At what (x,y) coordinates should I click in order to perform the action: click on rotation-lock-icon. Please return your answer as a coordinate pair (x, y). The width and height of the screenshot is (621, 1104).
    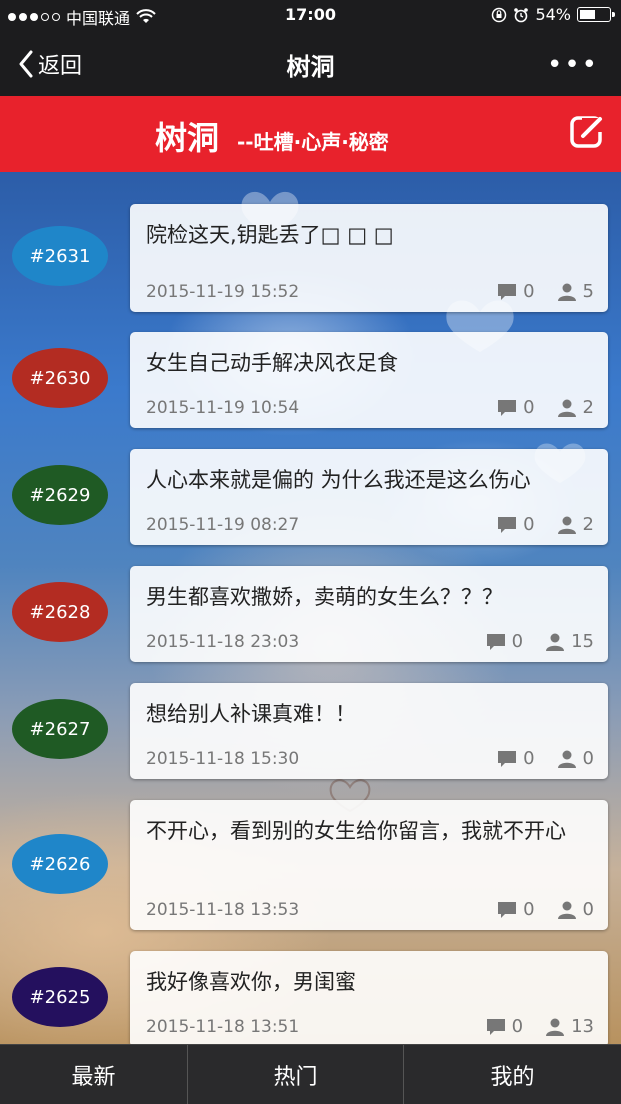
    Looking at the image, I should click on (499, 14).